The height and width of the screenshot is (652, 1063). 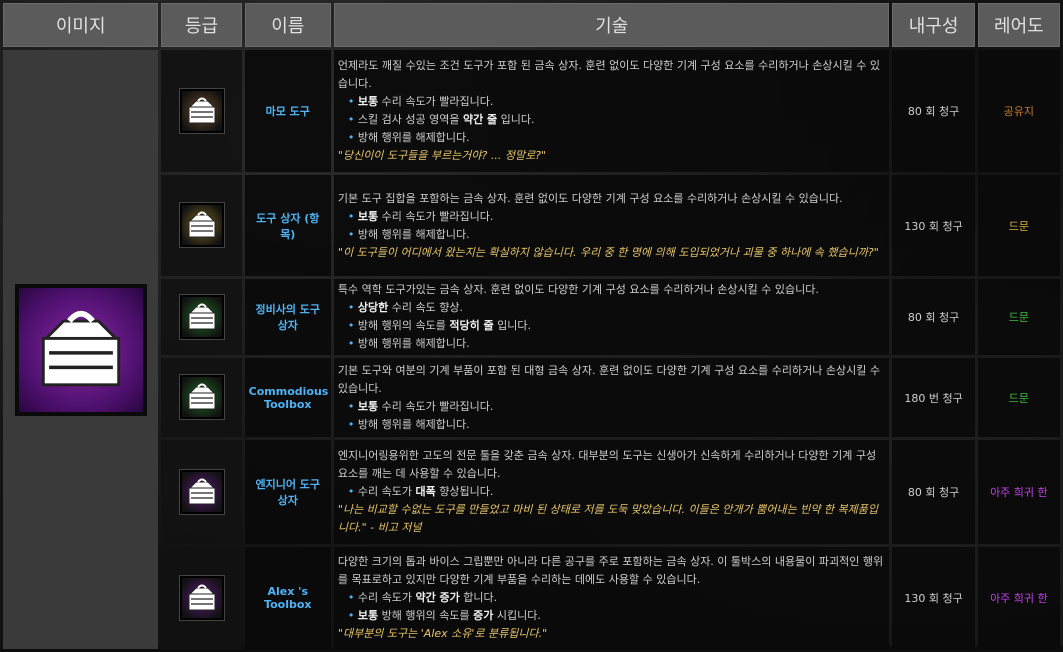 What do you see at coordinates (287, 492) in the screenshot?
I see `item-name-link: 엔지니어 도구 상자` at bounding box center [287, 492].